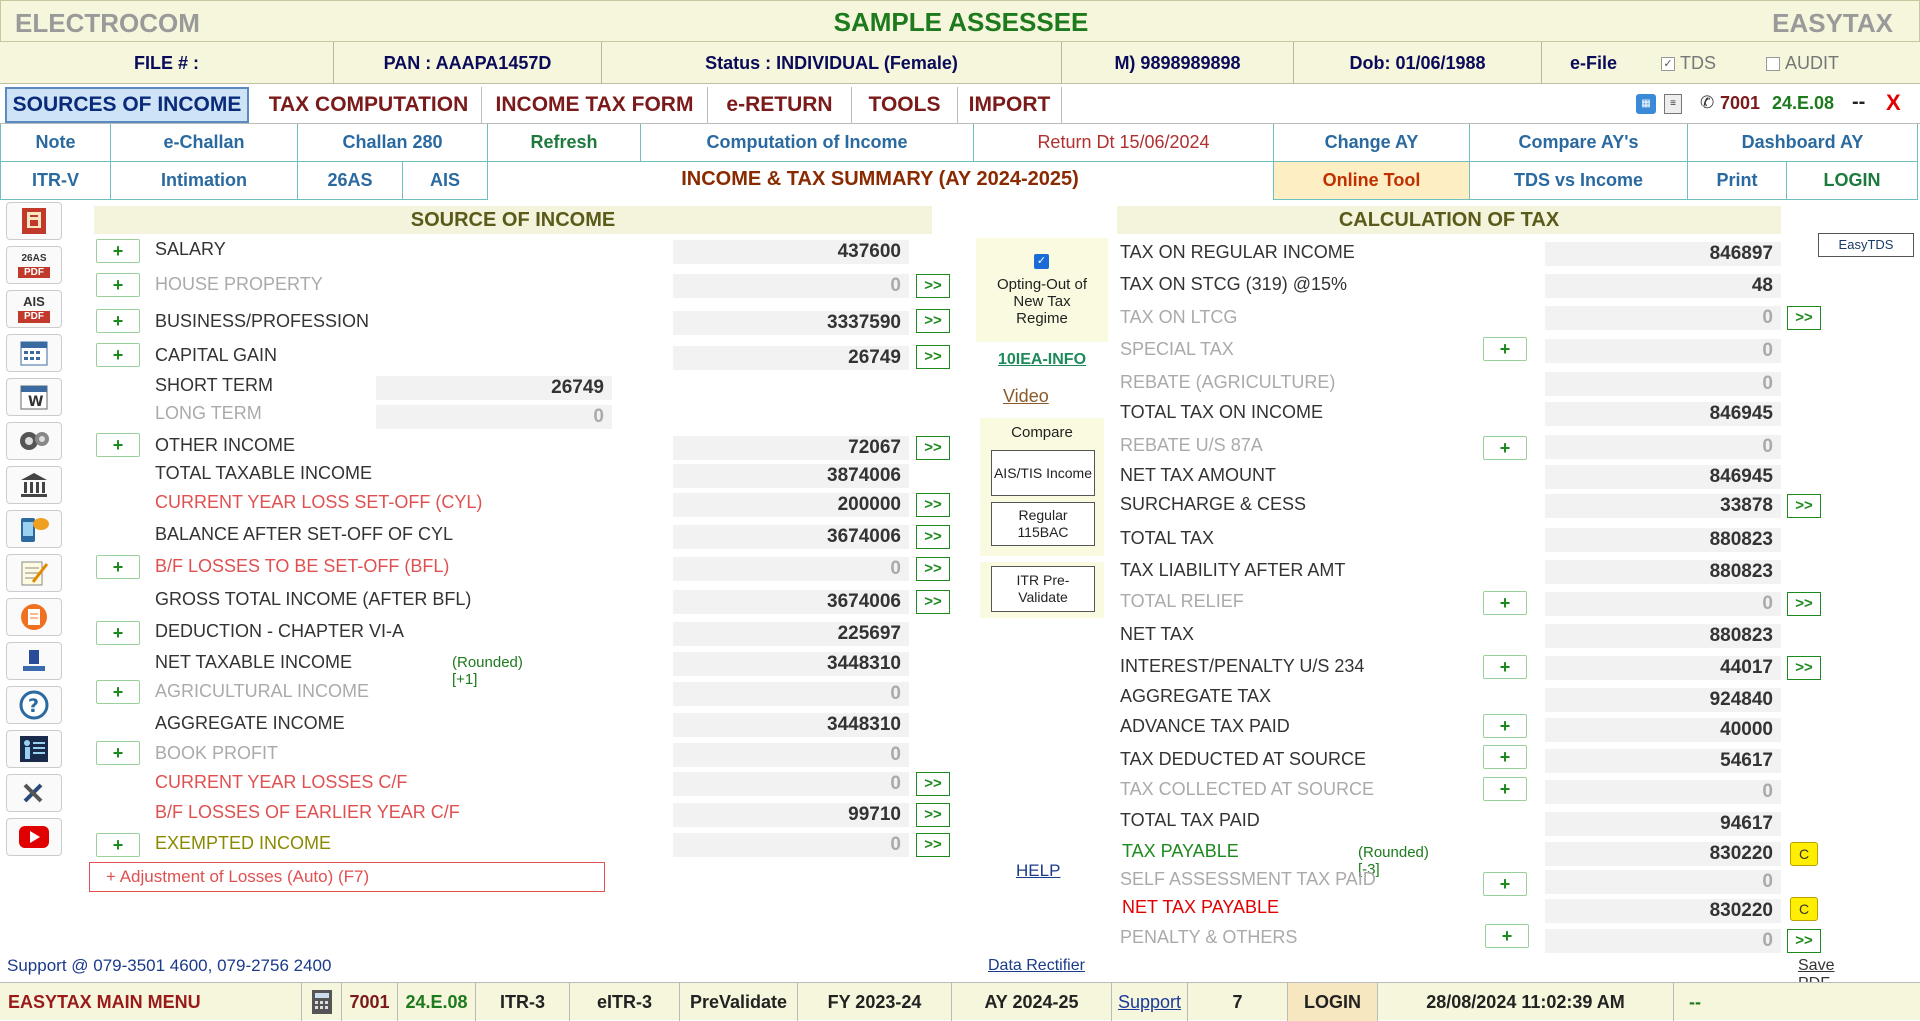  Describe the element at coordinates (34, 221) in the screenshot. I see `form-icon` at that location.